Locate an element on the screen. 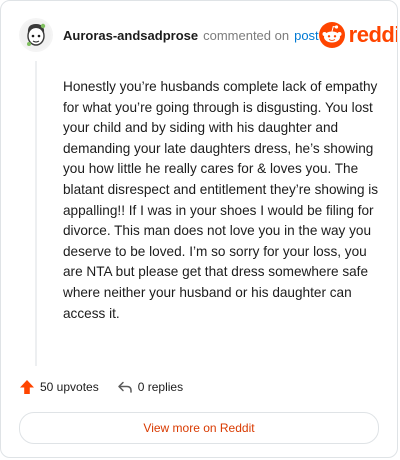 This screenshot has width=400, height=460. thread-line is located at coordinates (36, 213).